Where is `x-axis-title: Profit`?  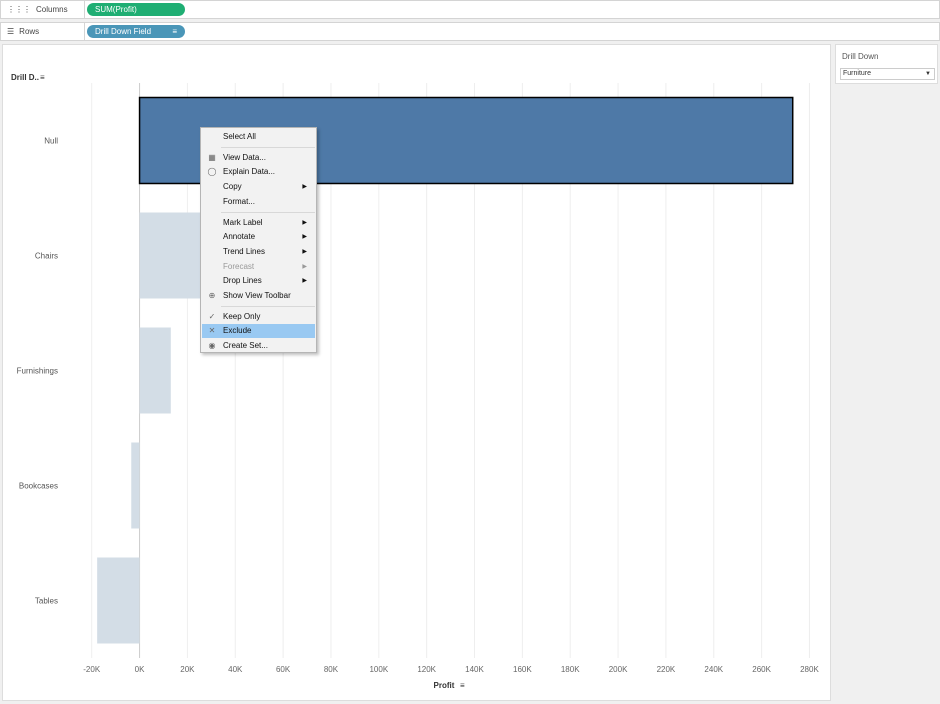 x-axis-title: Profit is located at coordinates (444, 685).